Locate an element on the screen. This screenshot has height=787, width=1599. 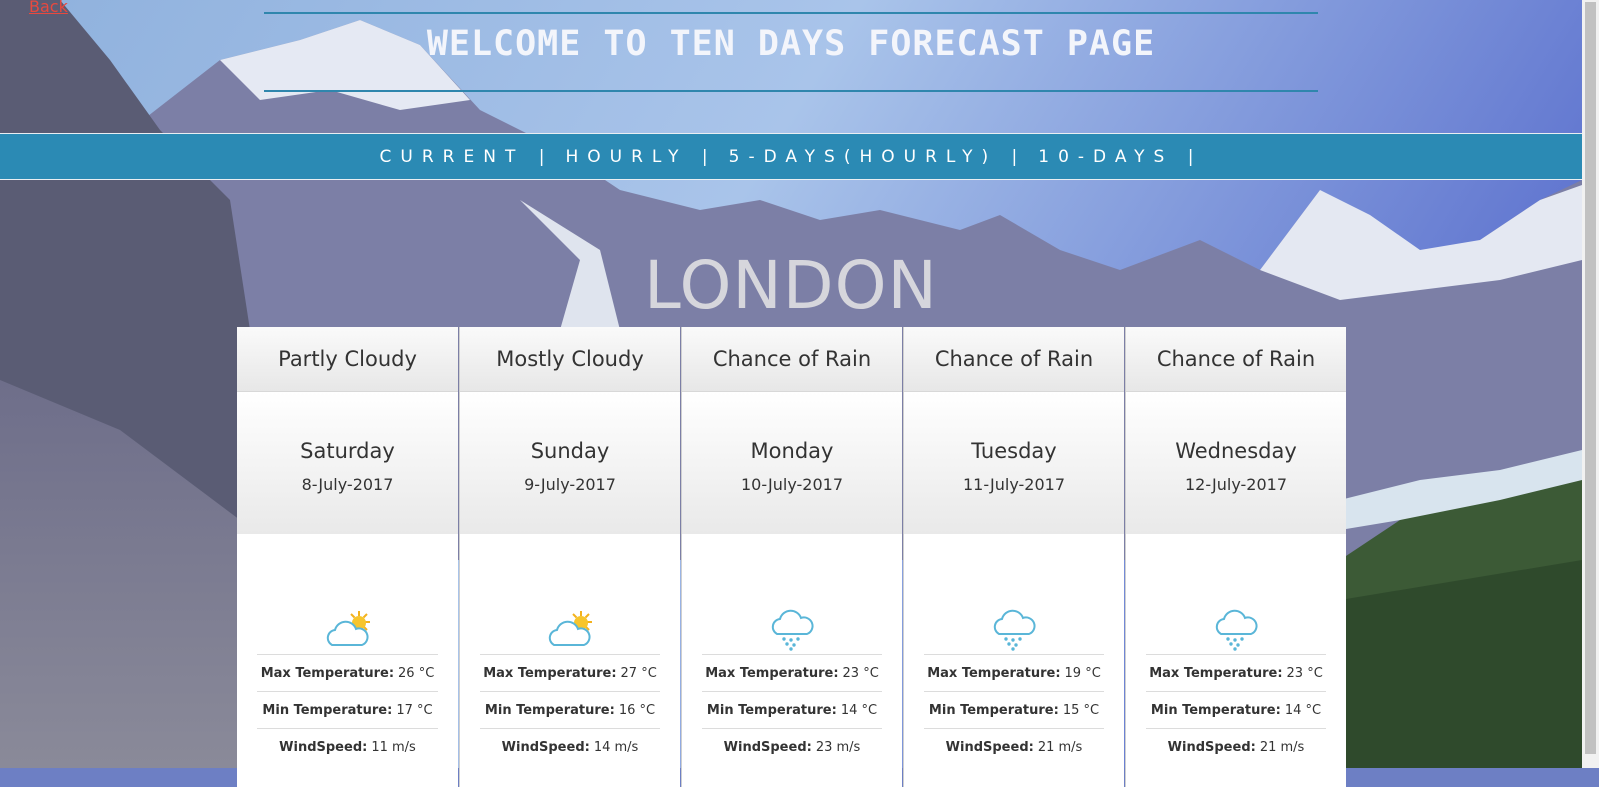
nav-5-days-hourly: 5-DAYS(HOURLY) | is located at coordinates (878, 157).